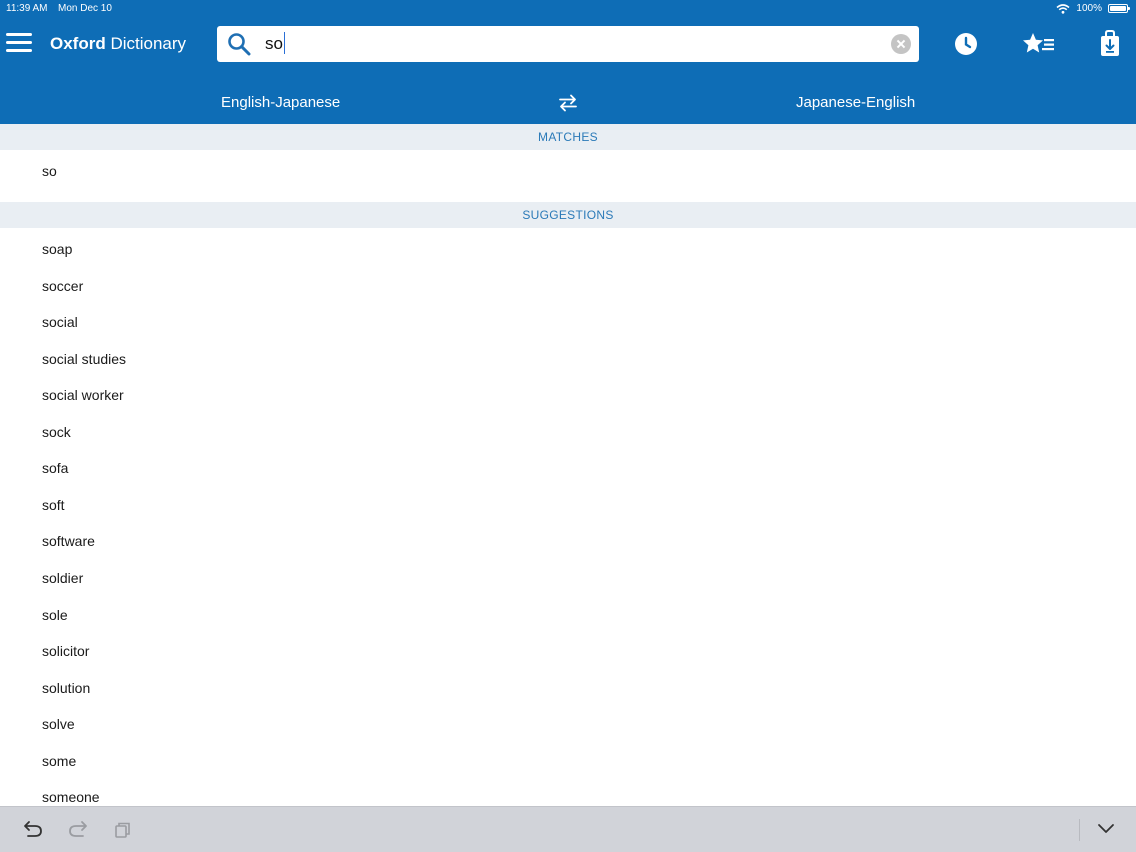 The image size is (1136, 852). What do you see at coordinates (62, 578) in the screenshot?
I see `suggestion-item: soldier` at bounding box center [62, 578].